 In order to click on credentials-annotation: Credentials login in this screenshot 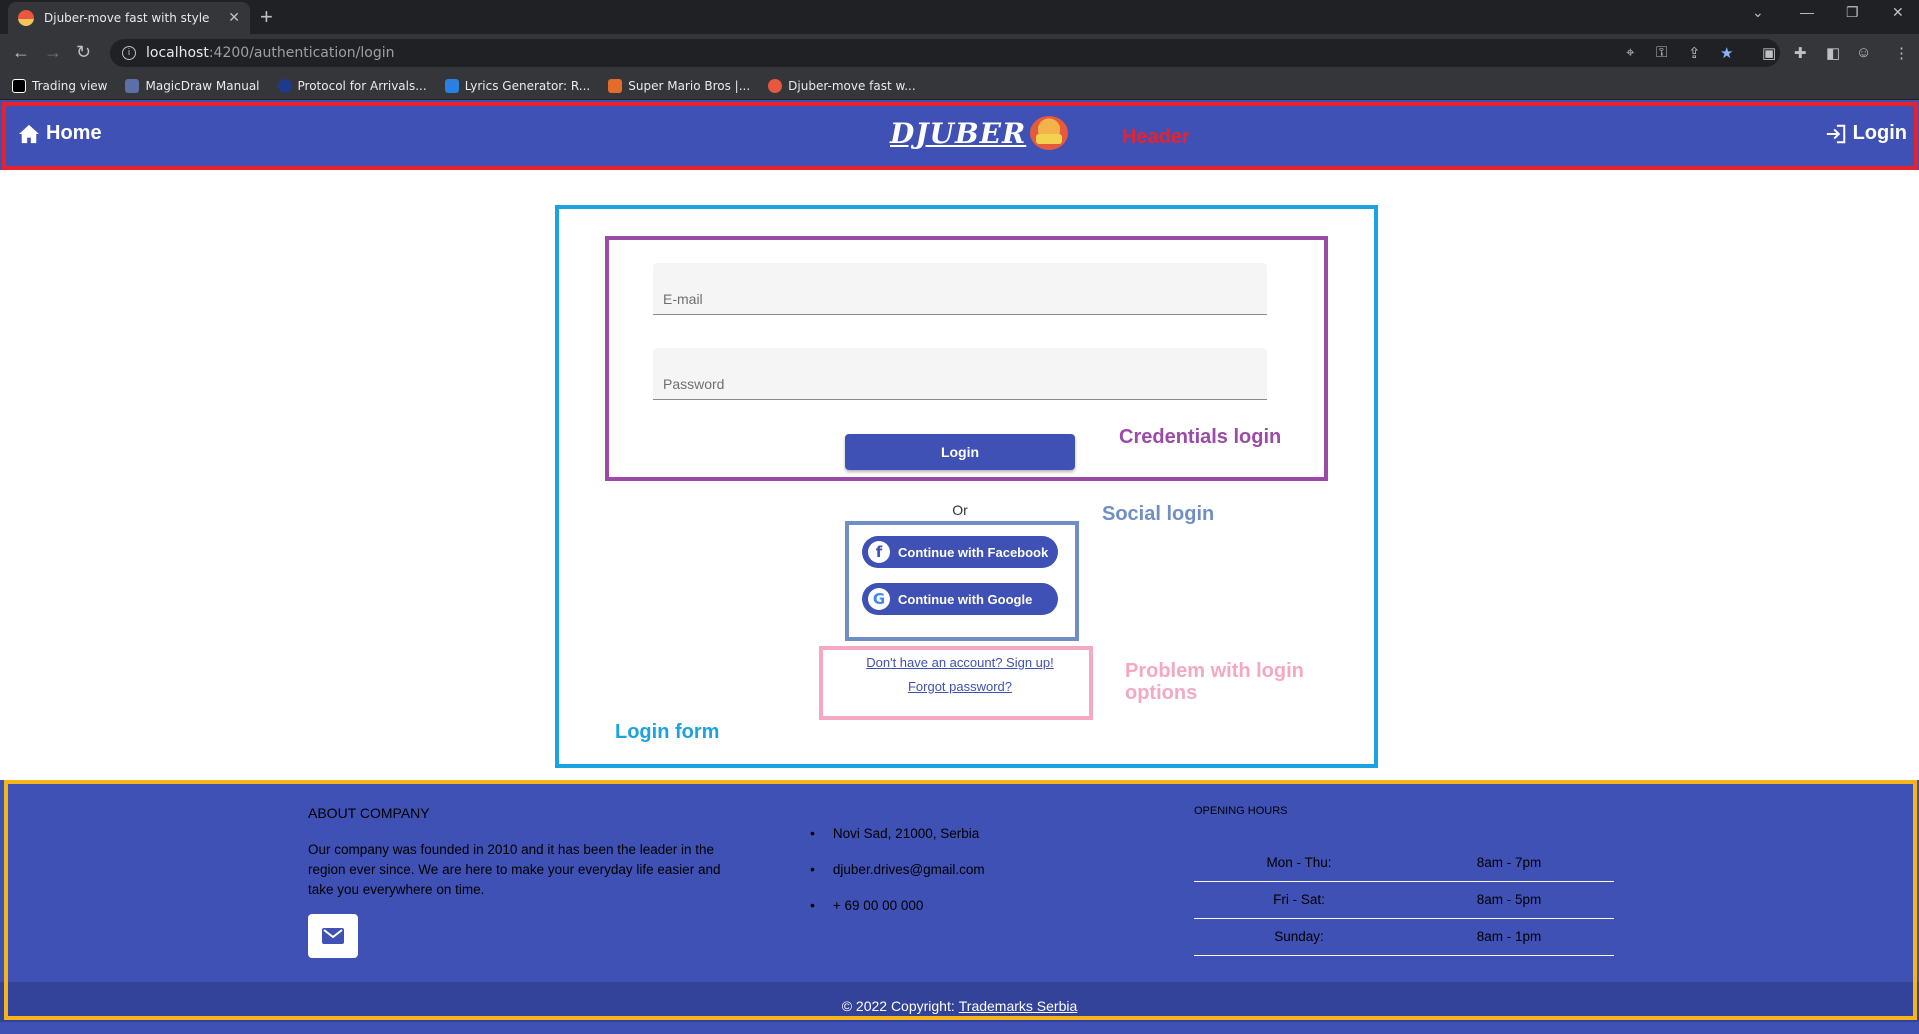, I will do `click(1200, 437)`.